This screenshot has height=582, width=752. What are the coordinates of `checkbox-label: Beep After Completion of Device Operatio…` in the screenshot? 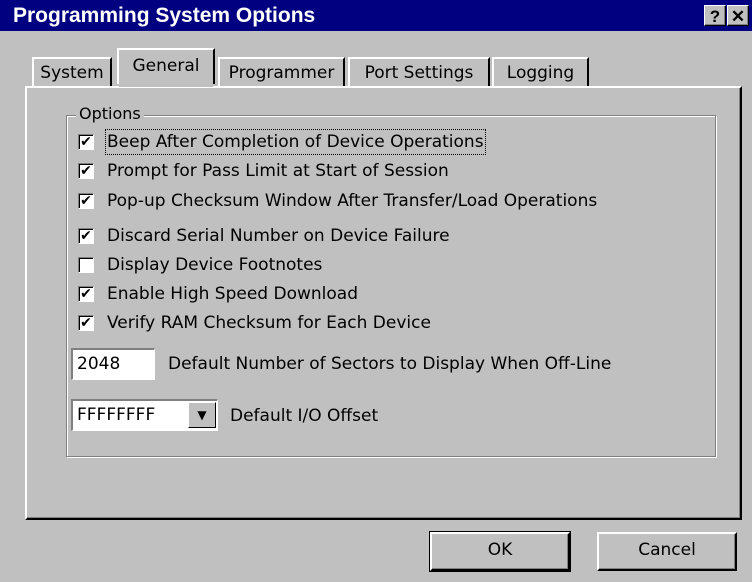 It's located at (295, 142).